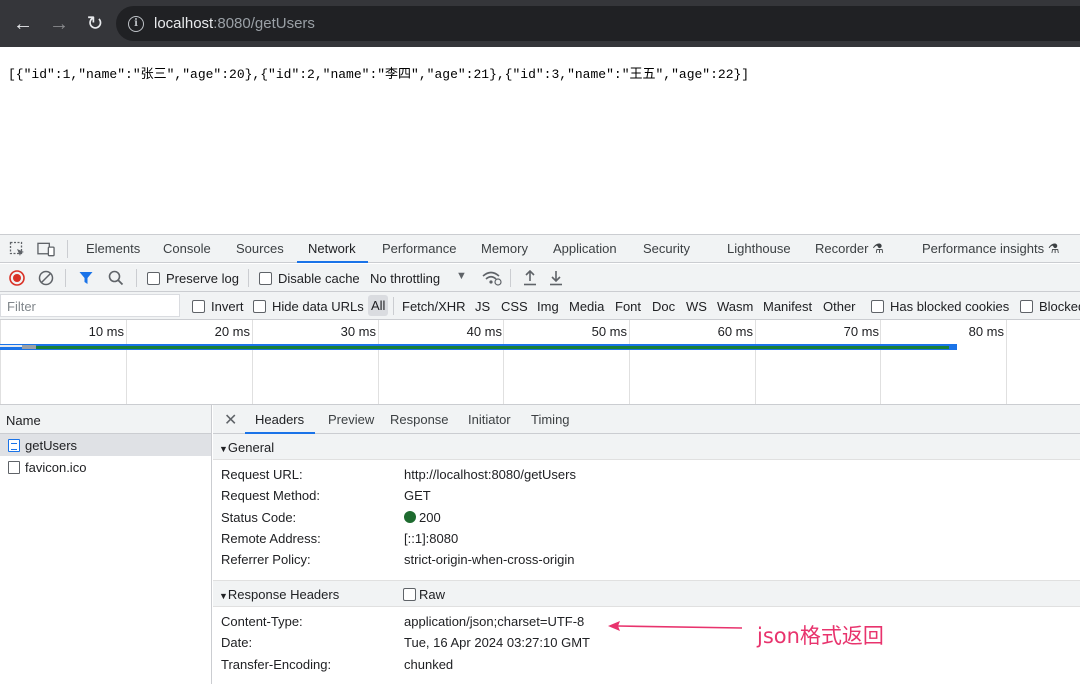 This screenshot has height=684, width=1080. Describe the element at coordinates (319, 278) in the screenshot. I see `disable-cache-label: Disable cache` at that location.